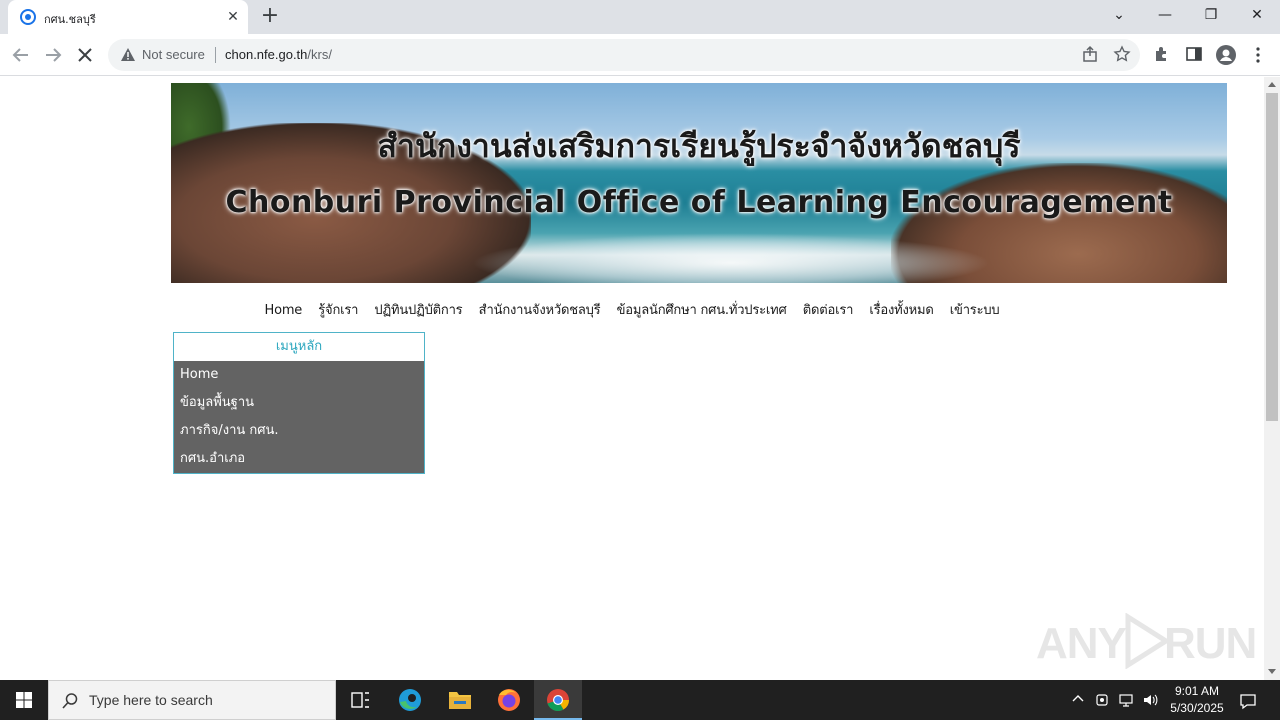 The image size is (1280, 724). Describe the element at coordinates (1197, 691) in the screenshot. I see `clock-time: 9:01 AM` at that location.